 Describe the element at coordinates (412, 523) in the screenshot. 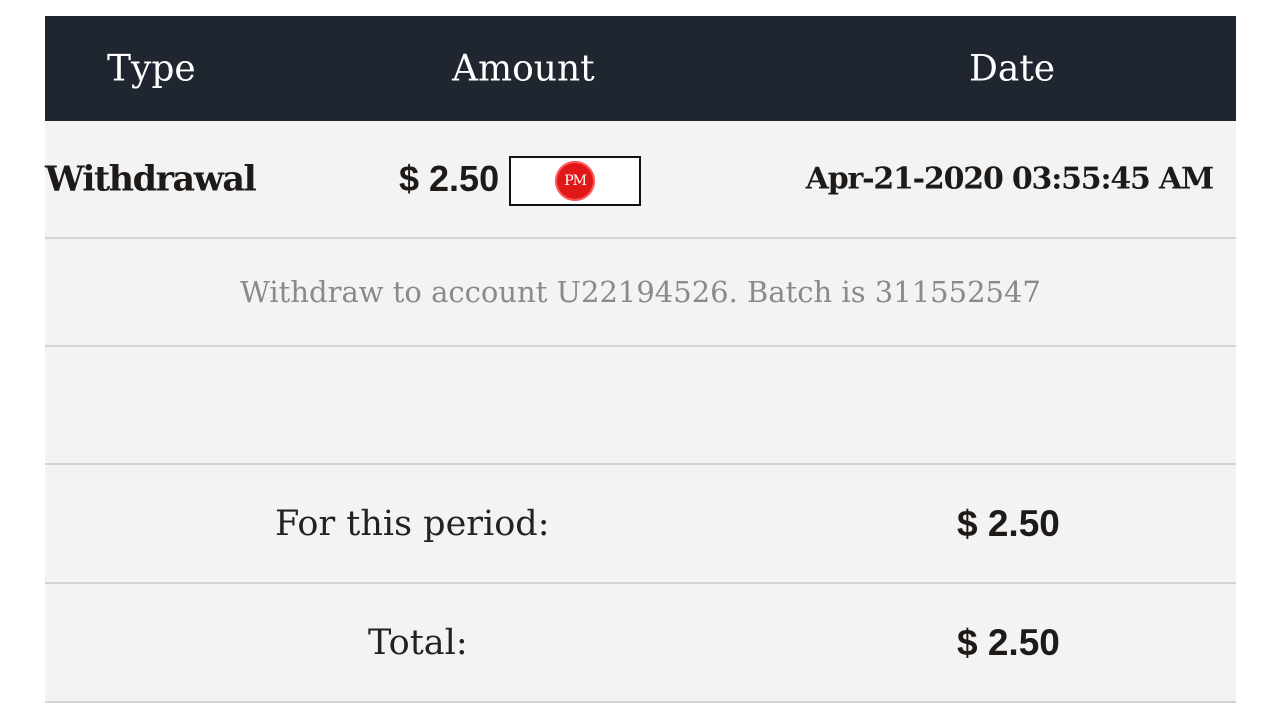

I see `period-label: For this period:` at that location.